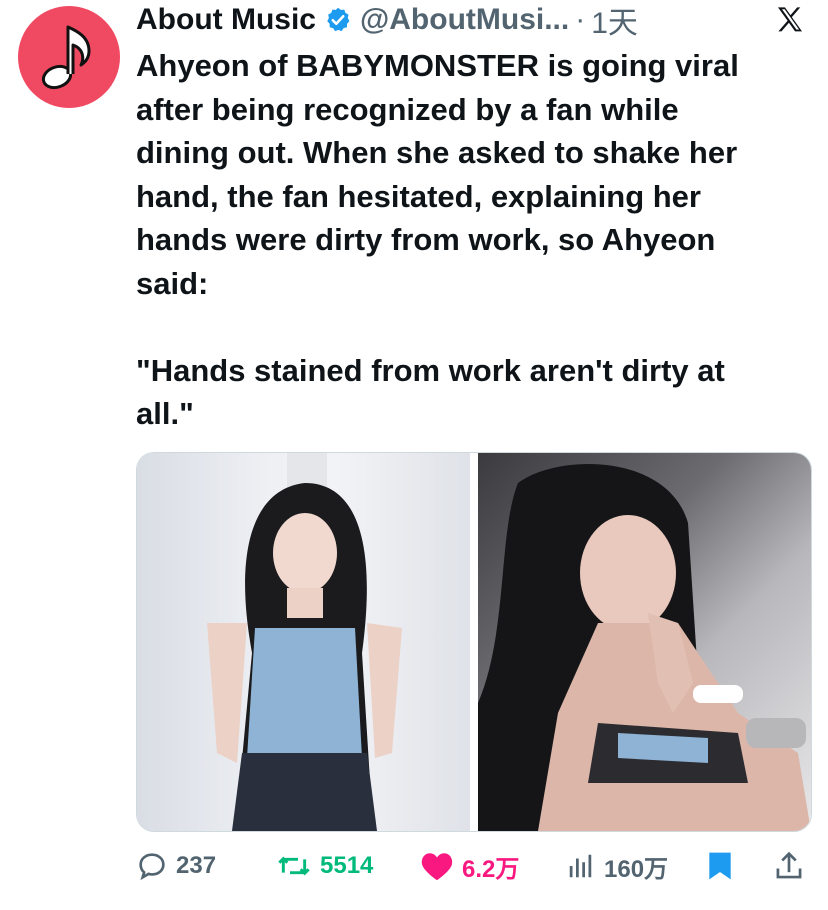  I want to click on bookmark-icon, so click(720, 866).